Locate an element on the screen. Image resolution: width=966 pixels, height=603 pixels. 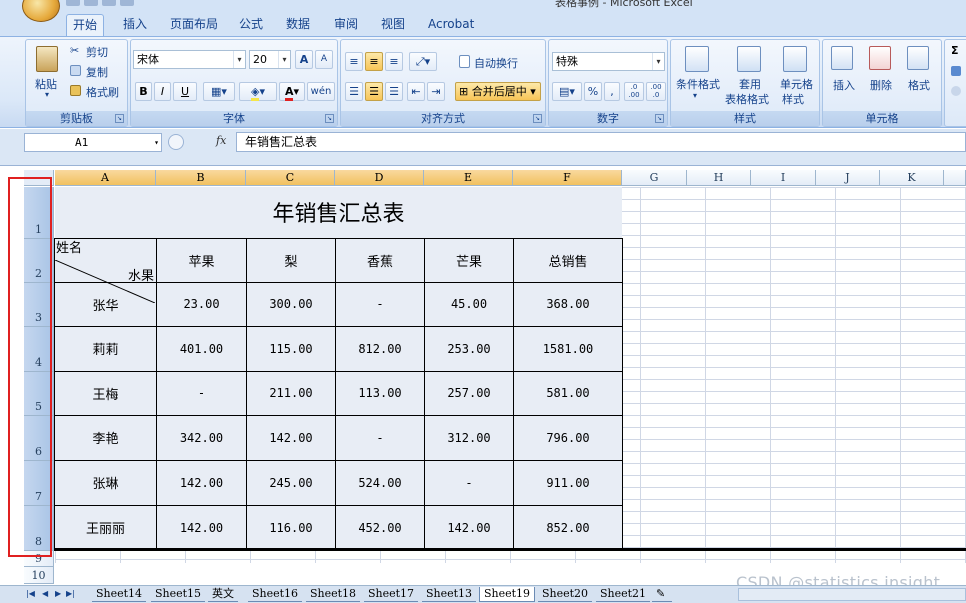
first-sheet-icon: |◀ is located at coordinates (30, 593).